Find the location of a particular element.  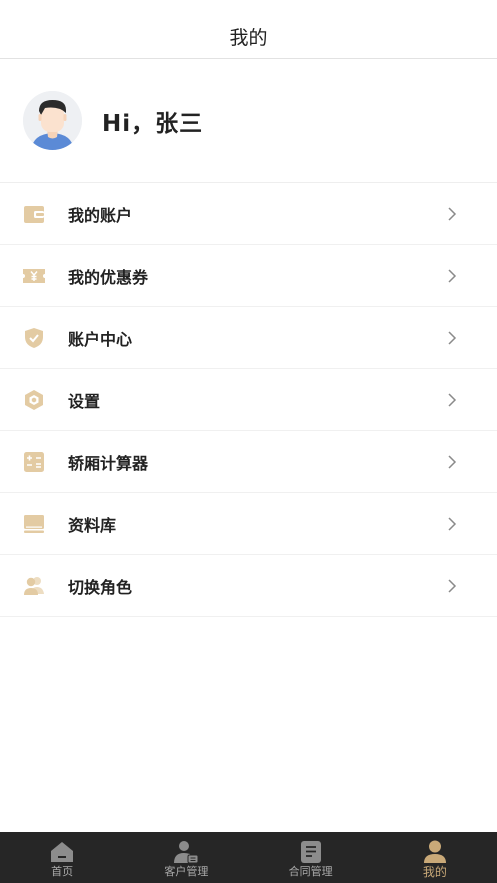

contract-icon is located at coordinates (310, 852).